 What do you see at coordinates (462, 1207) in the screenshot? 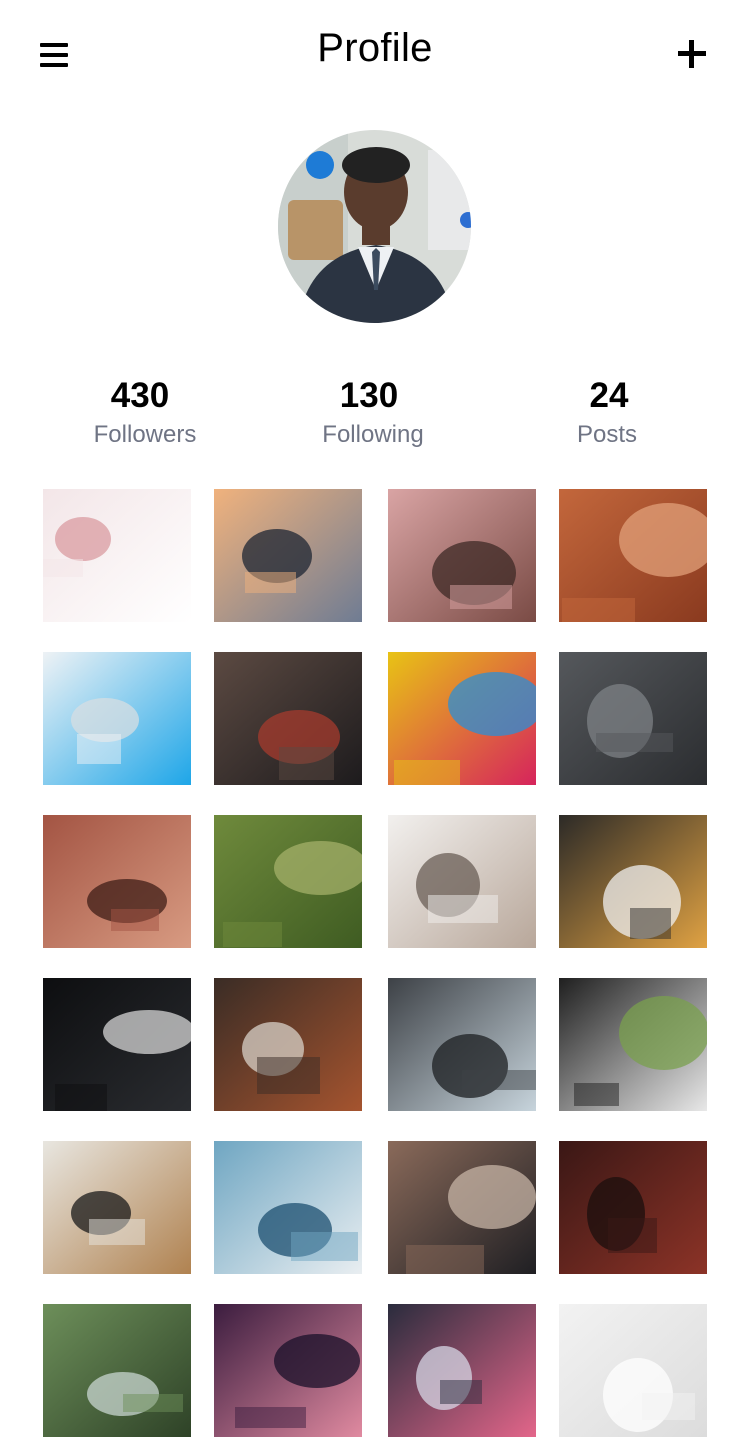
I see `post-man-street` at bounding box center [462, 1207].